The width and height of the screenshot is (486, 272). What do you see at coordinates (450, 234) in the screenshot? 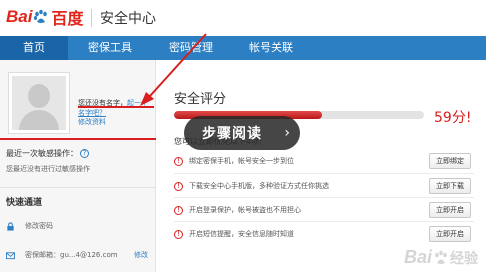
I see `enable-sms-alert-button: 立即开启` at bounding box center [450, 234].